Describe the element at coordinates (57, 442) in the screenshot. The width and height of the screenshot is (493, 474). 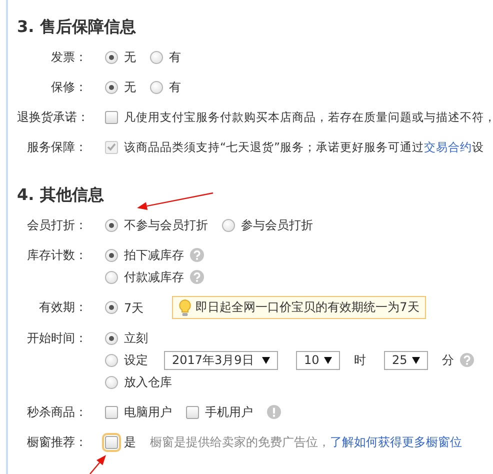
I see `field-label: 橱窗推荐：` at that location.